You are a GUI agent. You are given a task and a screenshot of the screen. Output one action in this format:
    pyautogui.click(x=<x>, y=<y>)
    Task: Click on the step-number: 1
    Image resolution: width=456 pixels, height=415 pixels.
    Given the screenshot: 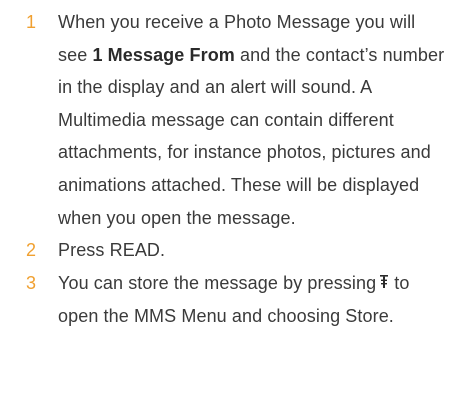 What is the action you would take?
    pyautogui.click(x=31, y=22)
    